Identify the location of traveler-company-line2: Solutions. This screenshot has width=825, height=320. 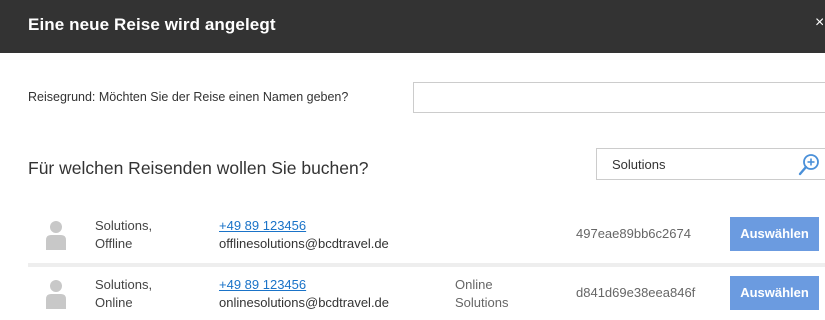
(482, 302).